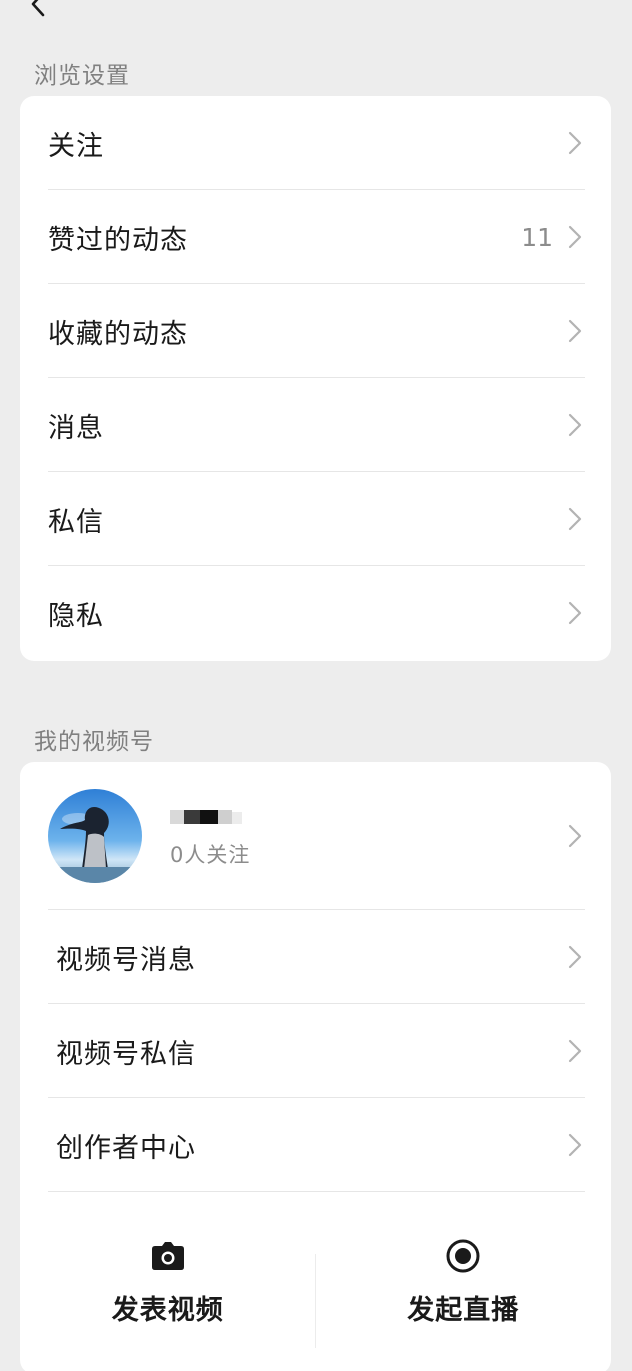 The image size is (632, 1371). What do you see at coordinates (210, 855) in the screenshot?
I see `follower-count: 0人关注` at bounding box center [210, 855].